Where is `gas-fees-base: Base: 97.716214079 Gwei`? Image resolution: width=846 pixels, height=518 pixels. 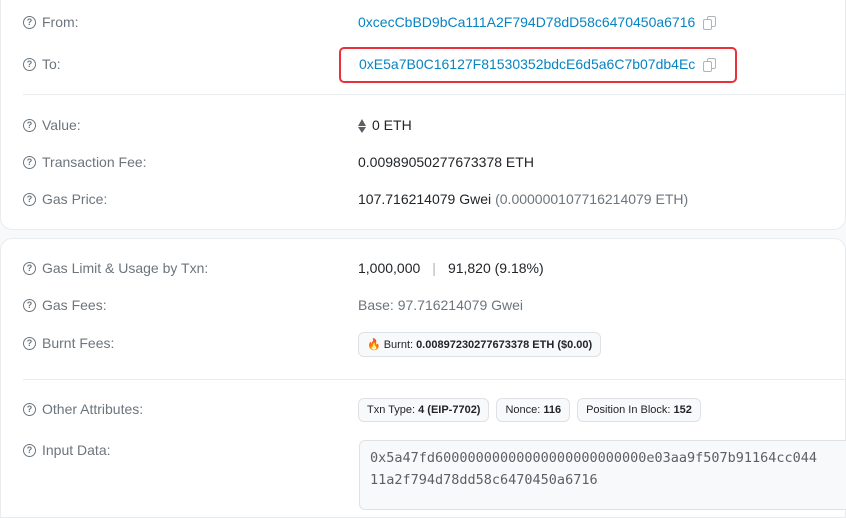 gas-fees-base: Base: 97.716214079 Gwei is located at coordinates (441, 305).